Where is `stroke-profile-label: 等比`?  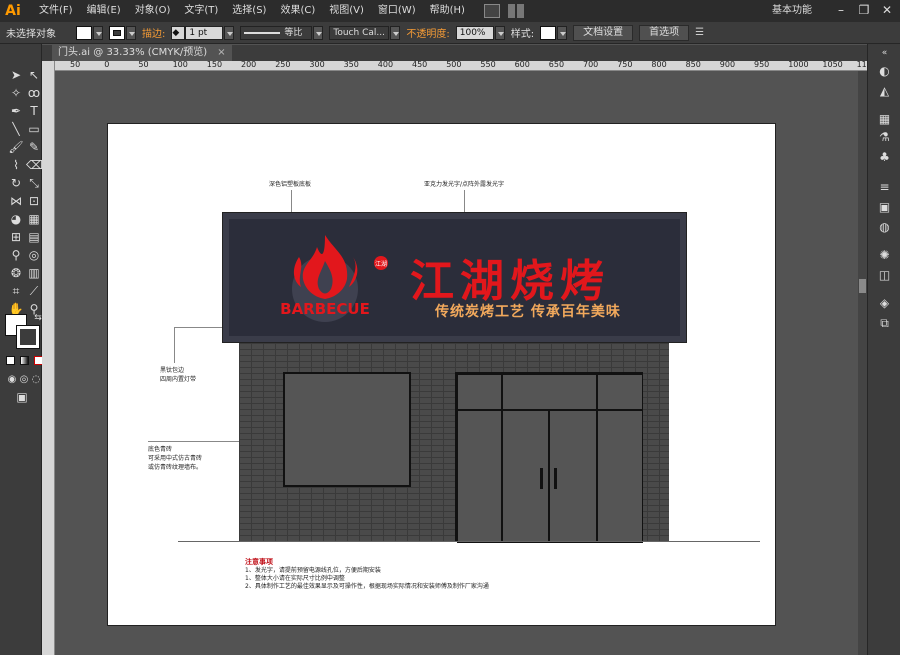 stroke-profile-label: 等比 is located at coordinates (293, 32).